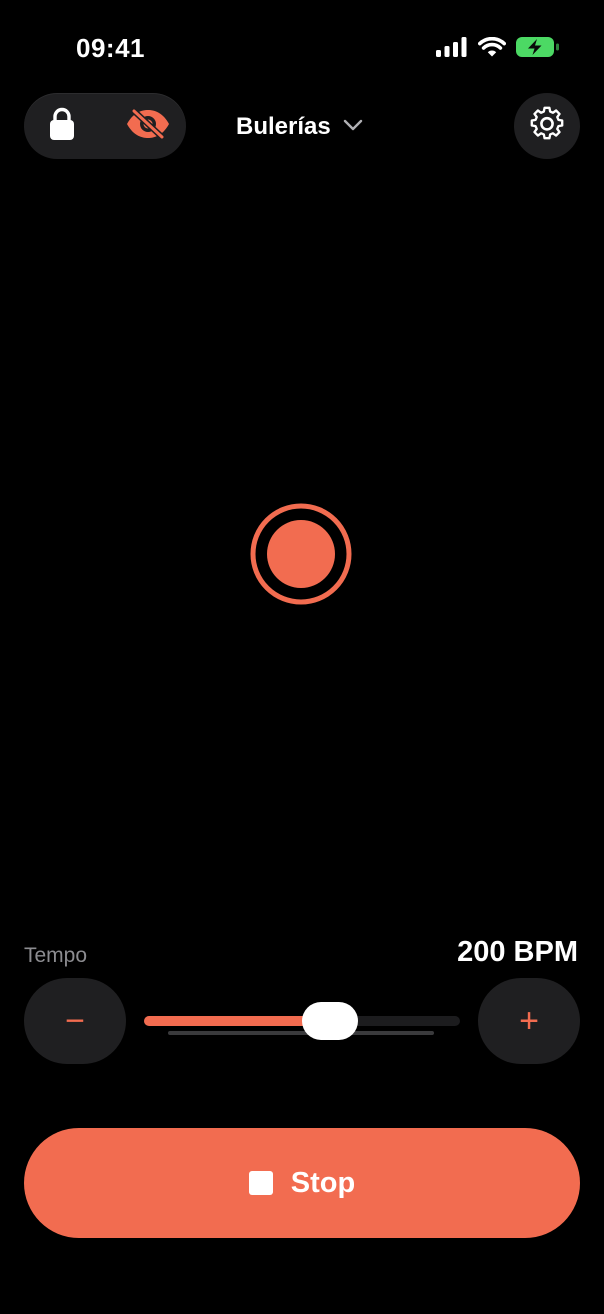 Image resolution: width=604 pixels, height=1314 pixels. I want to click on hide-visual-button, so click(148, 126).